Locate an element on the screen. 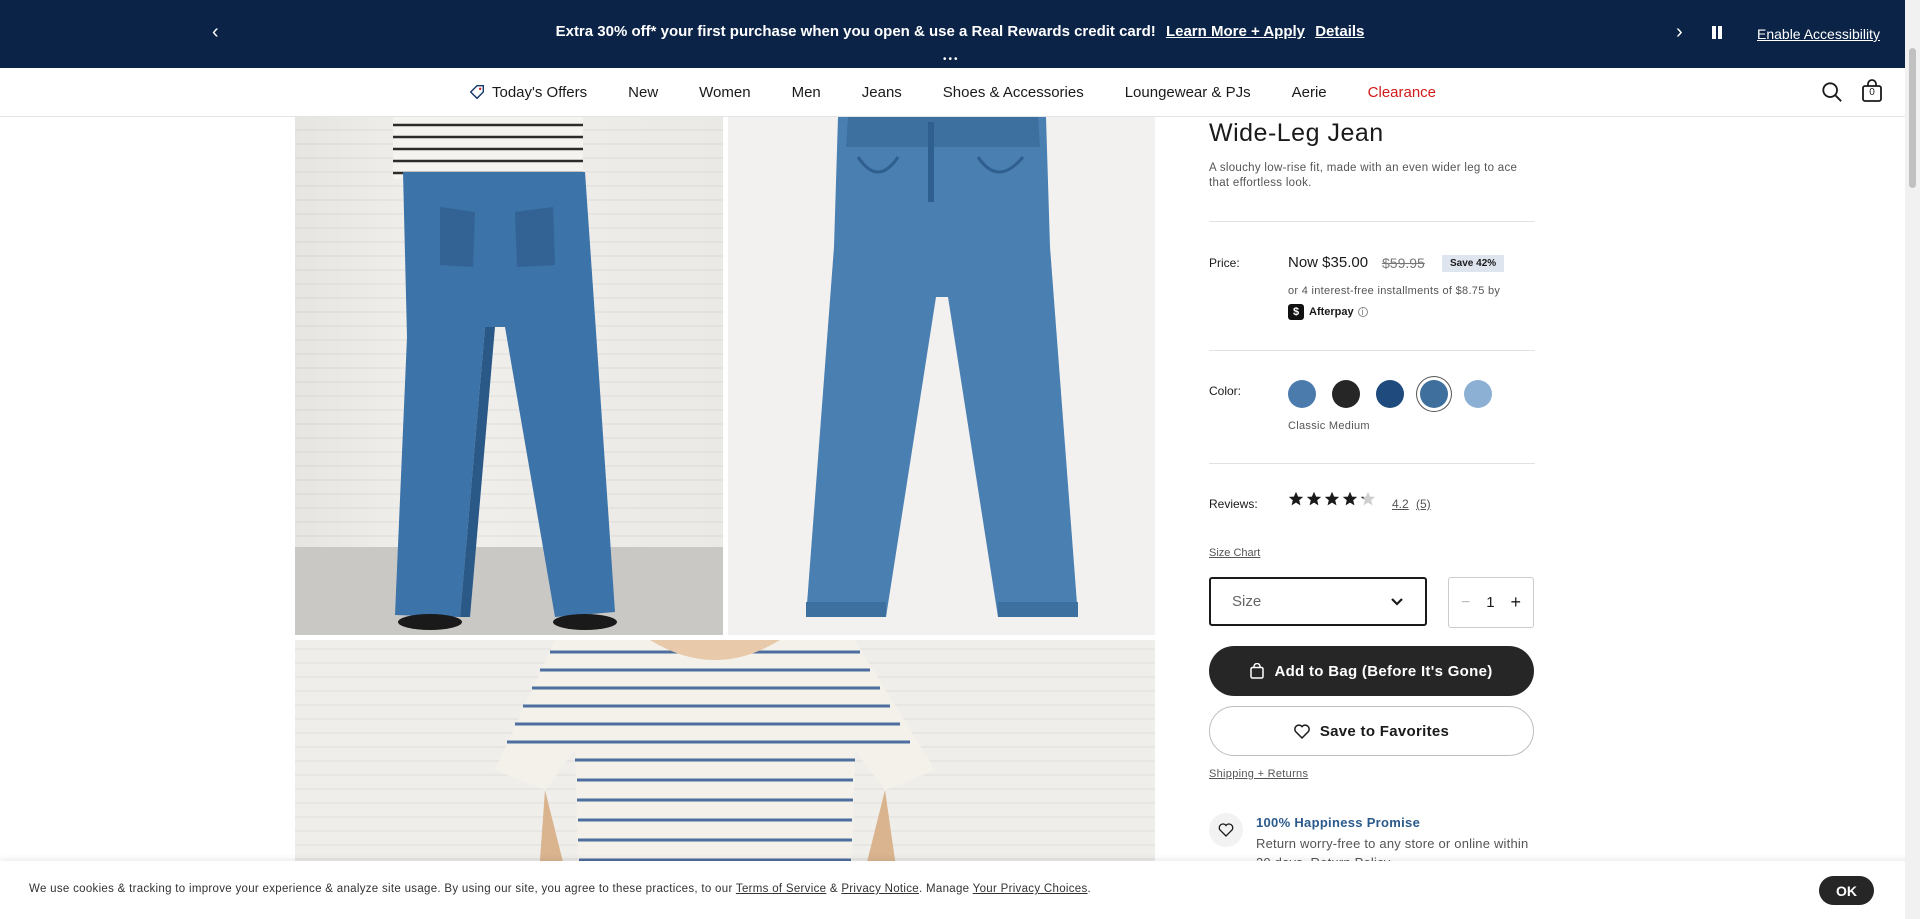 Image resolution: width=1920 pixels, height=919 pixels. product-image-flat is located at coordinates (941, 376).